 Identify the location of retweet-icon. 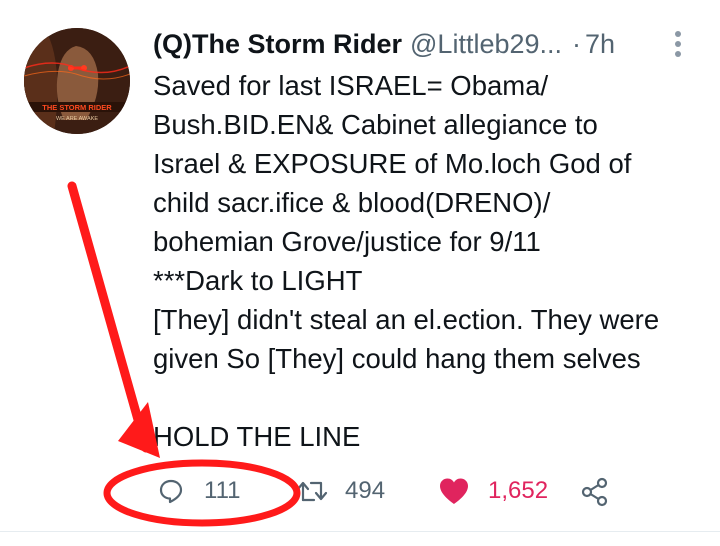
(312, 491).